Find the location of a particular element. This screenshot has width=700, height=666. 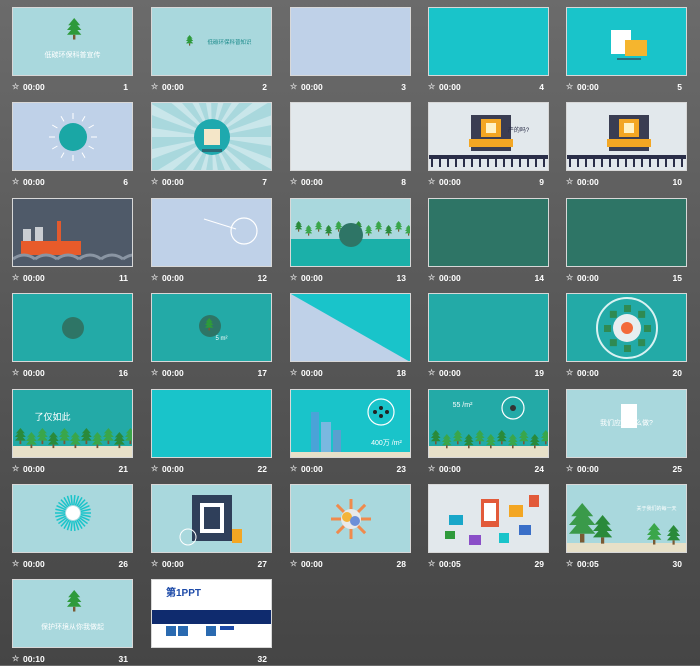

slide-preview: 保护环境从你我做起 is located at coordinates (72, 613).